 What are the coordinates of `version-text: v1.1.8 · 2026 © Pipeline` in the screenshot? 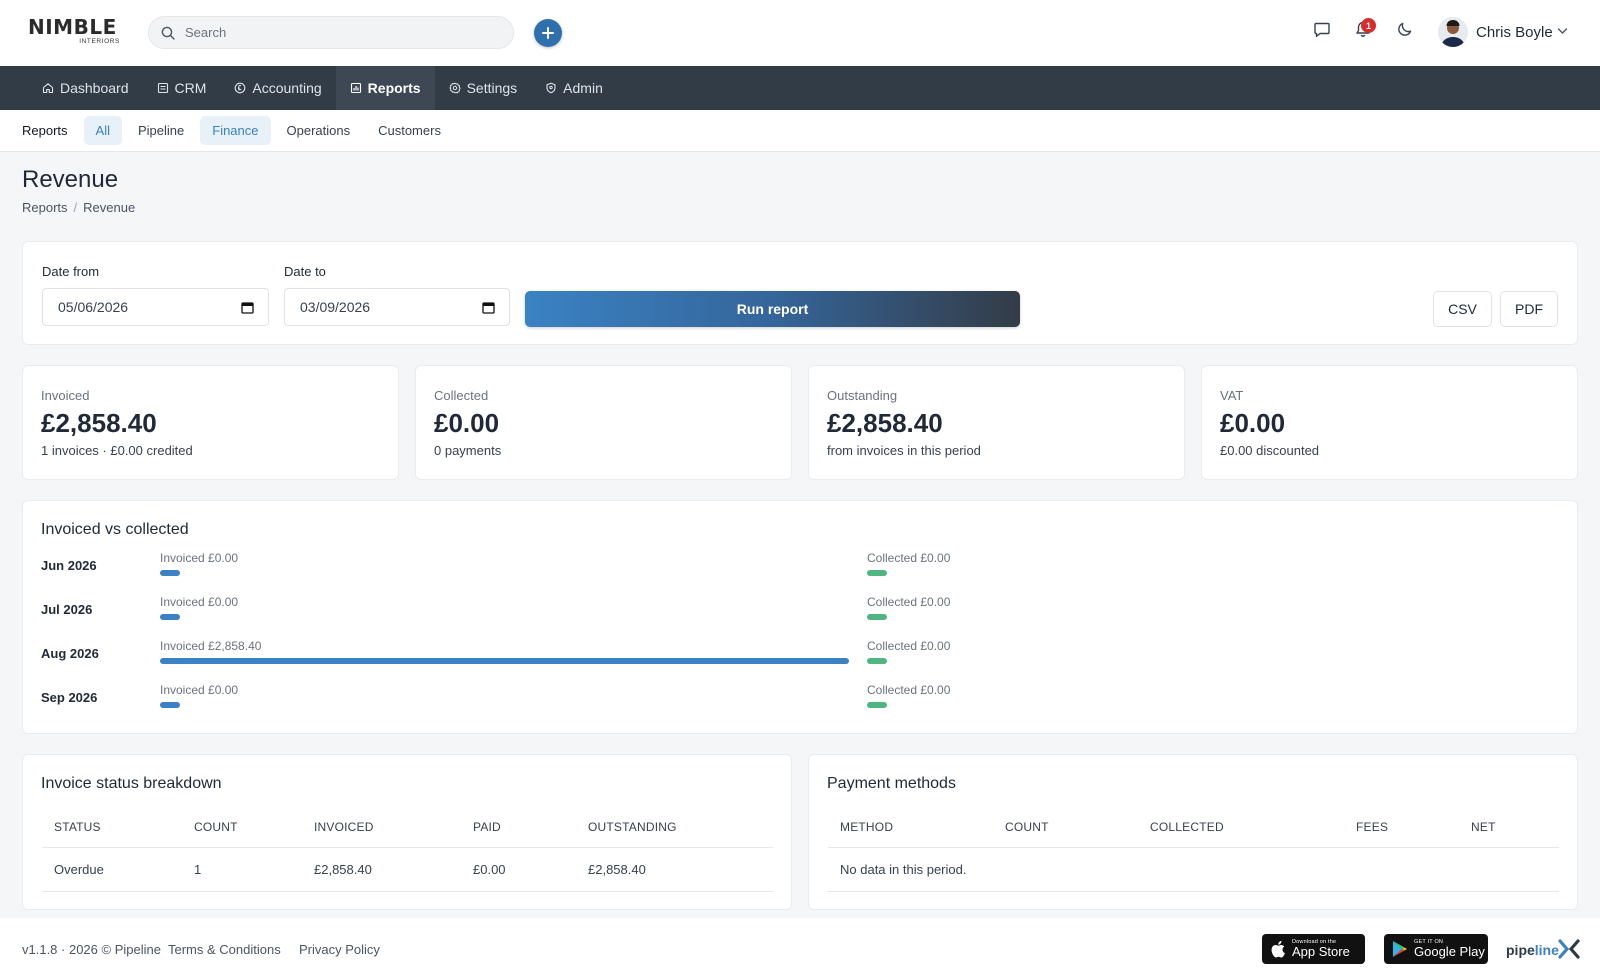 It's located at (91, 949).